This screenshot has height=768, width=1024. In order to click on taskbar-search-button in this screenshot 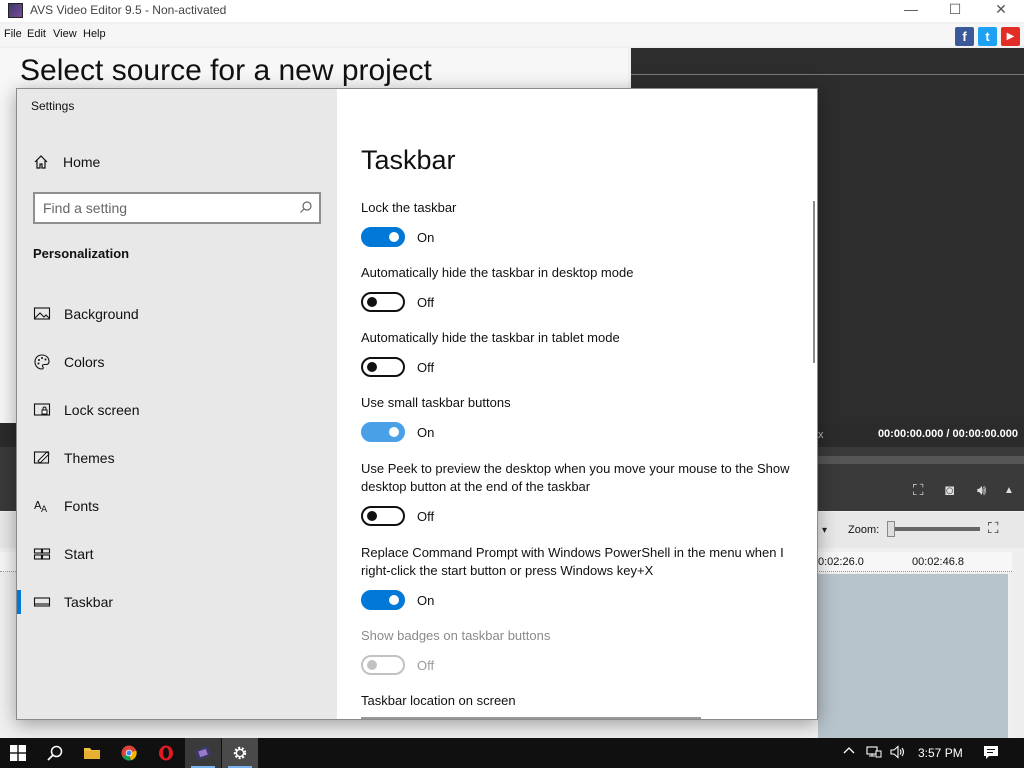, I will do `click(55, 753)`.